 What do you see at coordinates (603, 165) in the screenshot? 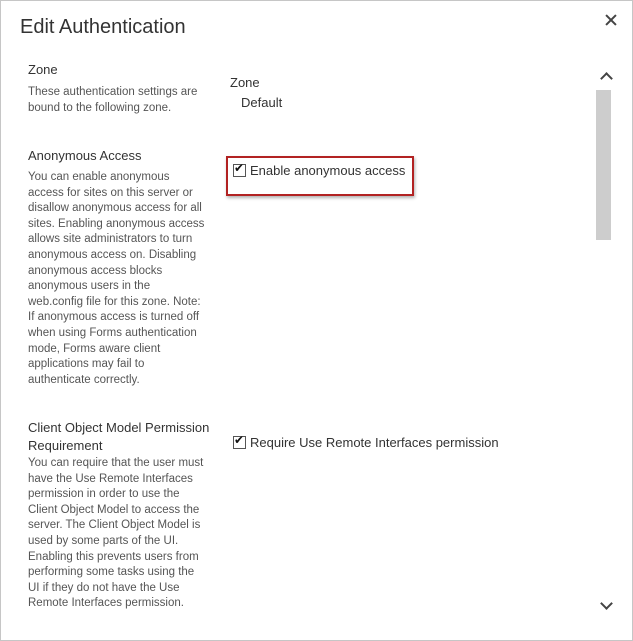
I see `scrollbar-thumb` at bounding box center [603, 165].